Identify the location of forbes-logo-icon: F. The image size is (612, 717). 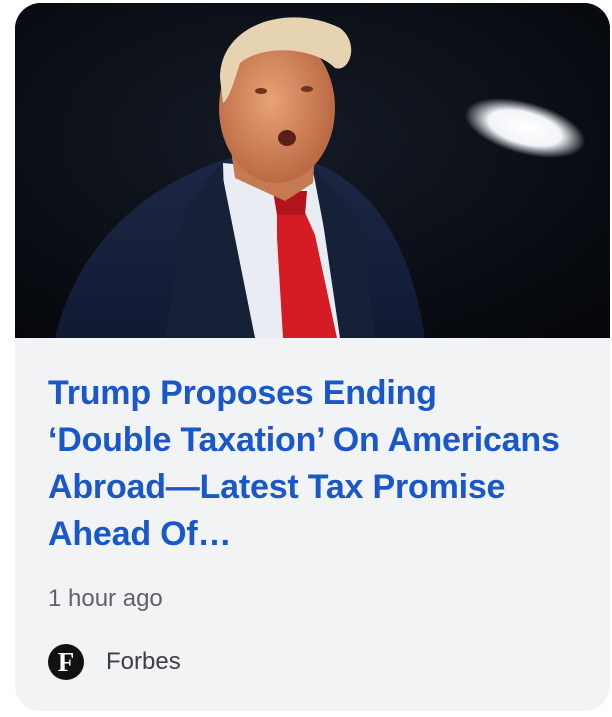
(66, 662).